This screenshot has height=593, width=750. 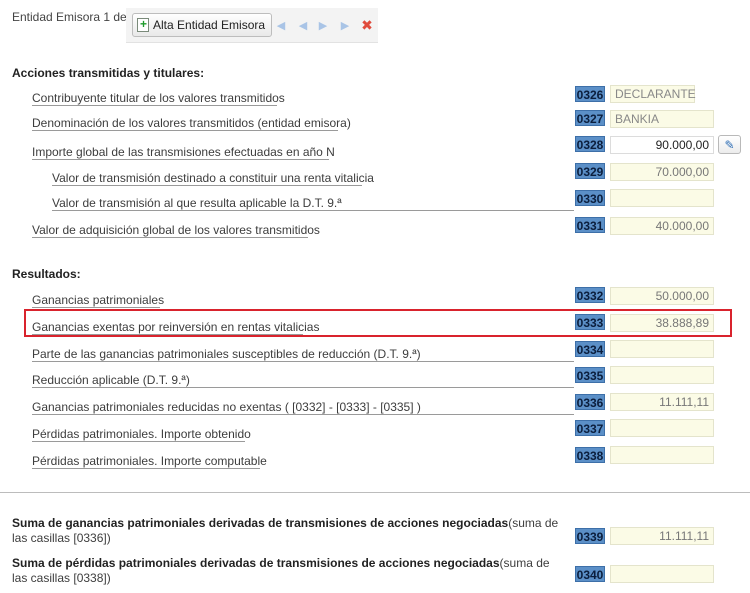 I want to click on section-title-resultados: Resultados:, so click(x=46, y=274).